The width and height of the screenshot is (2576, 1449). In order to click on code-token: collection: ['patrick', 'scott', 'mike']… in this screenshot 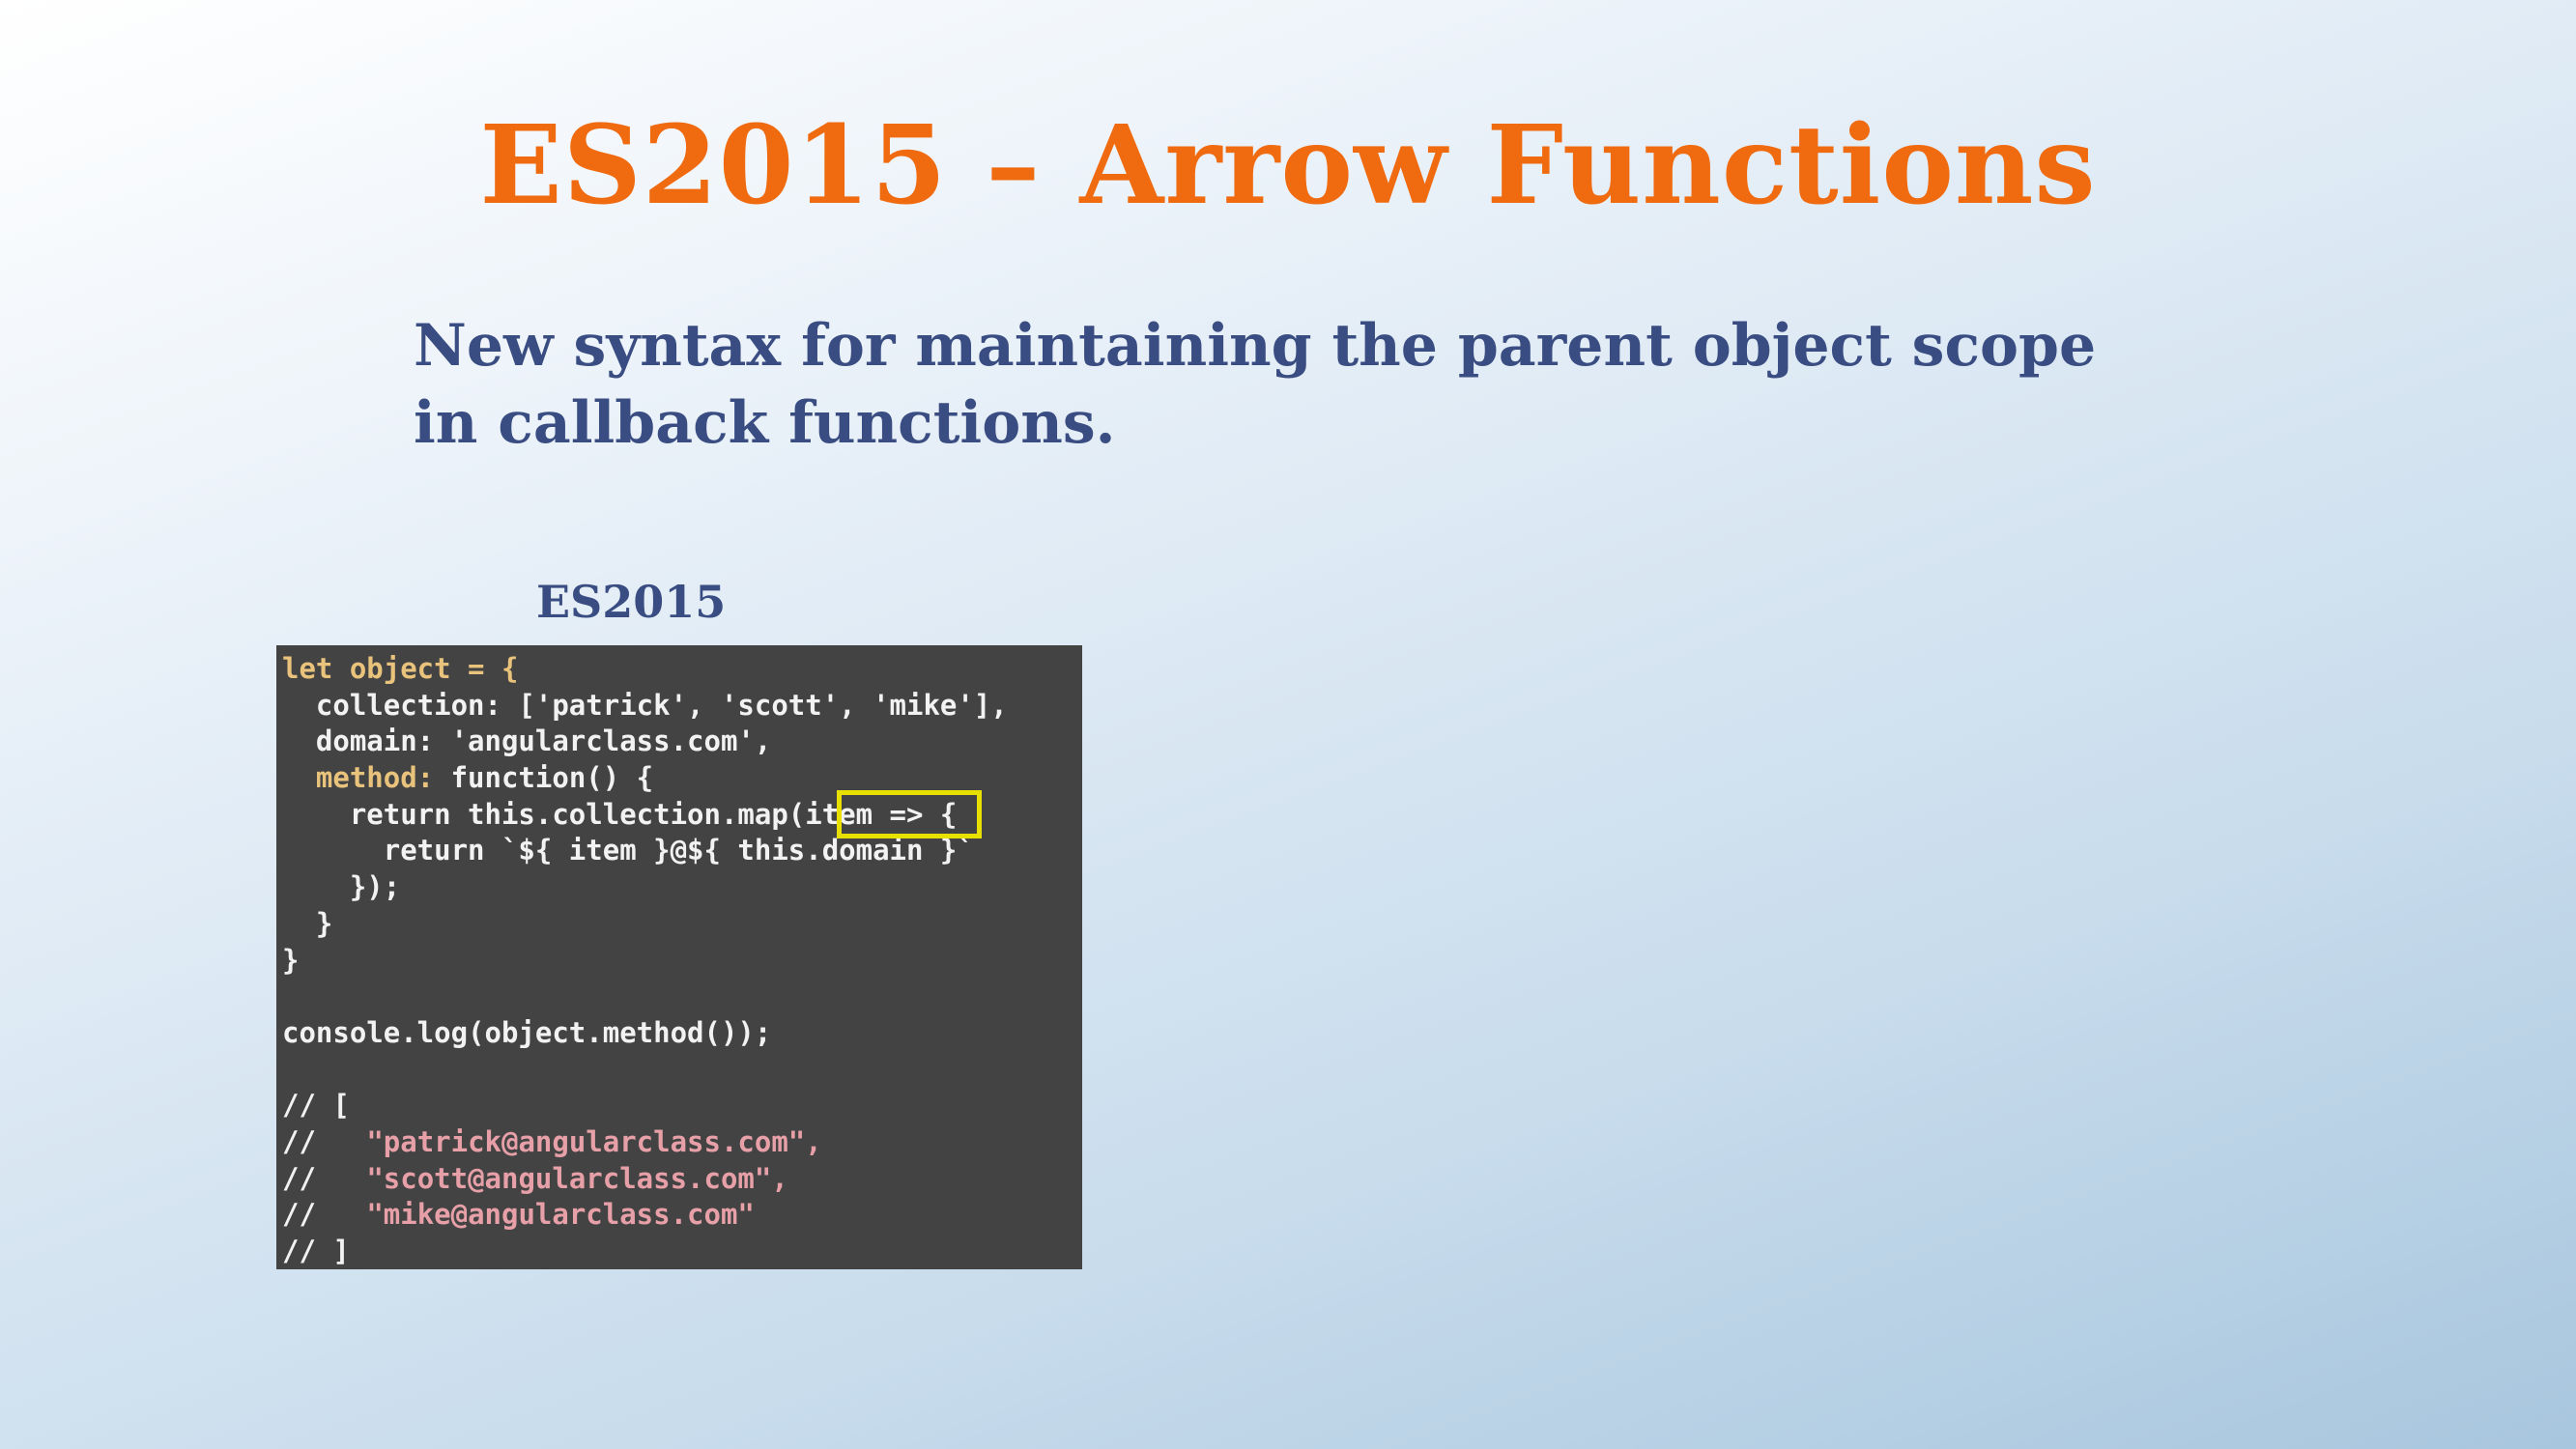, I will do `click(645, 705)`.